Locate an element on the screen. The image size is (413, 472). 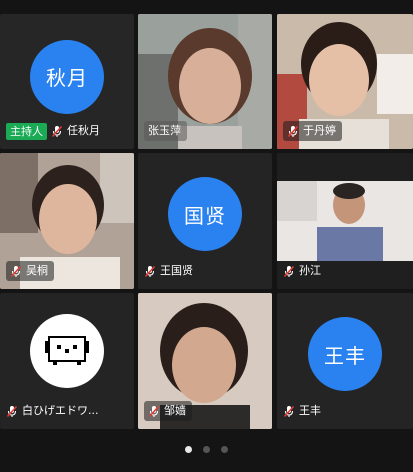
participant-tile-host: 秋月 主持人 任秋月 is located at coordinates (67, 81).